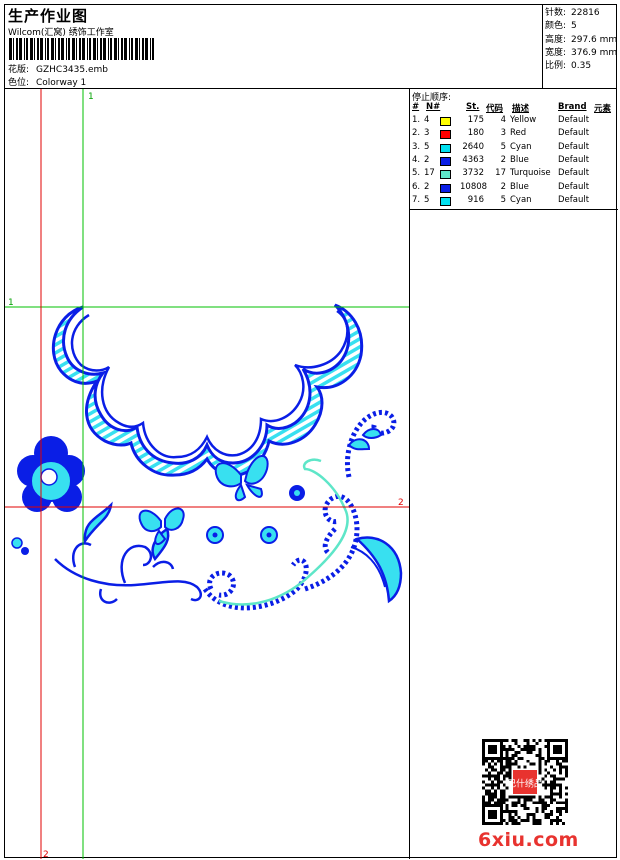  I want to click on row-stitches: 916, so click(475, 199).